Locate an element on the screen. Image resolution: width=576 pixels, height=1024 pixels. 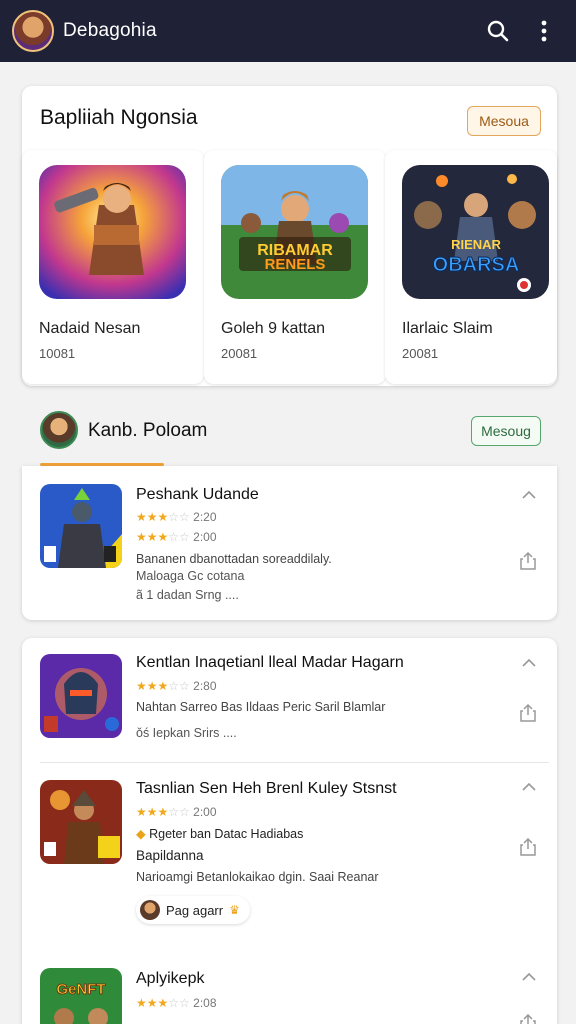
item-title: Kentlan Inaqetianl lleal Madar Hagarn is located at coordinates (270, 662).